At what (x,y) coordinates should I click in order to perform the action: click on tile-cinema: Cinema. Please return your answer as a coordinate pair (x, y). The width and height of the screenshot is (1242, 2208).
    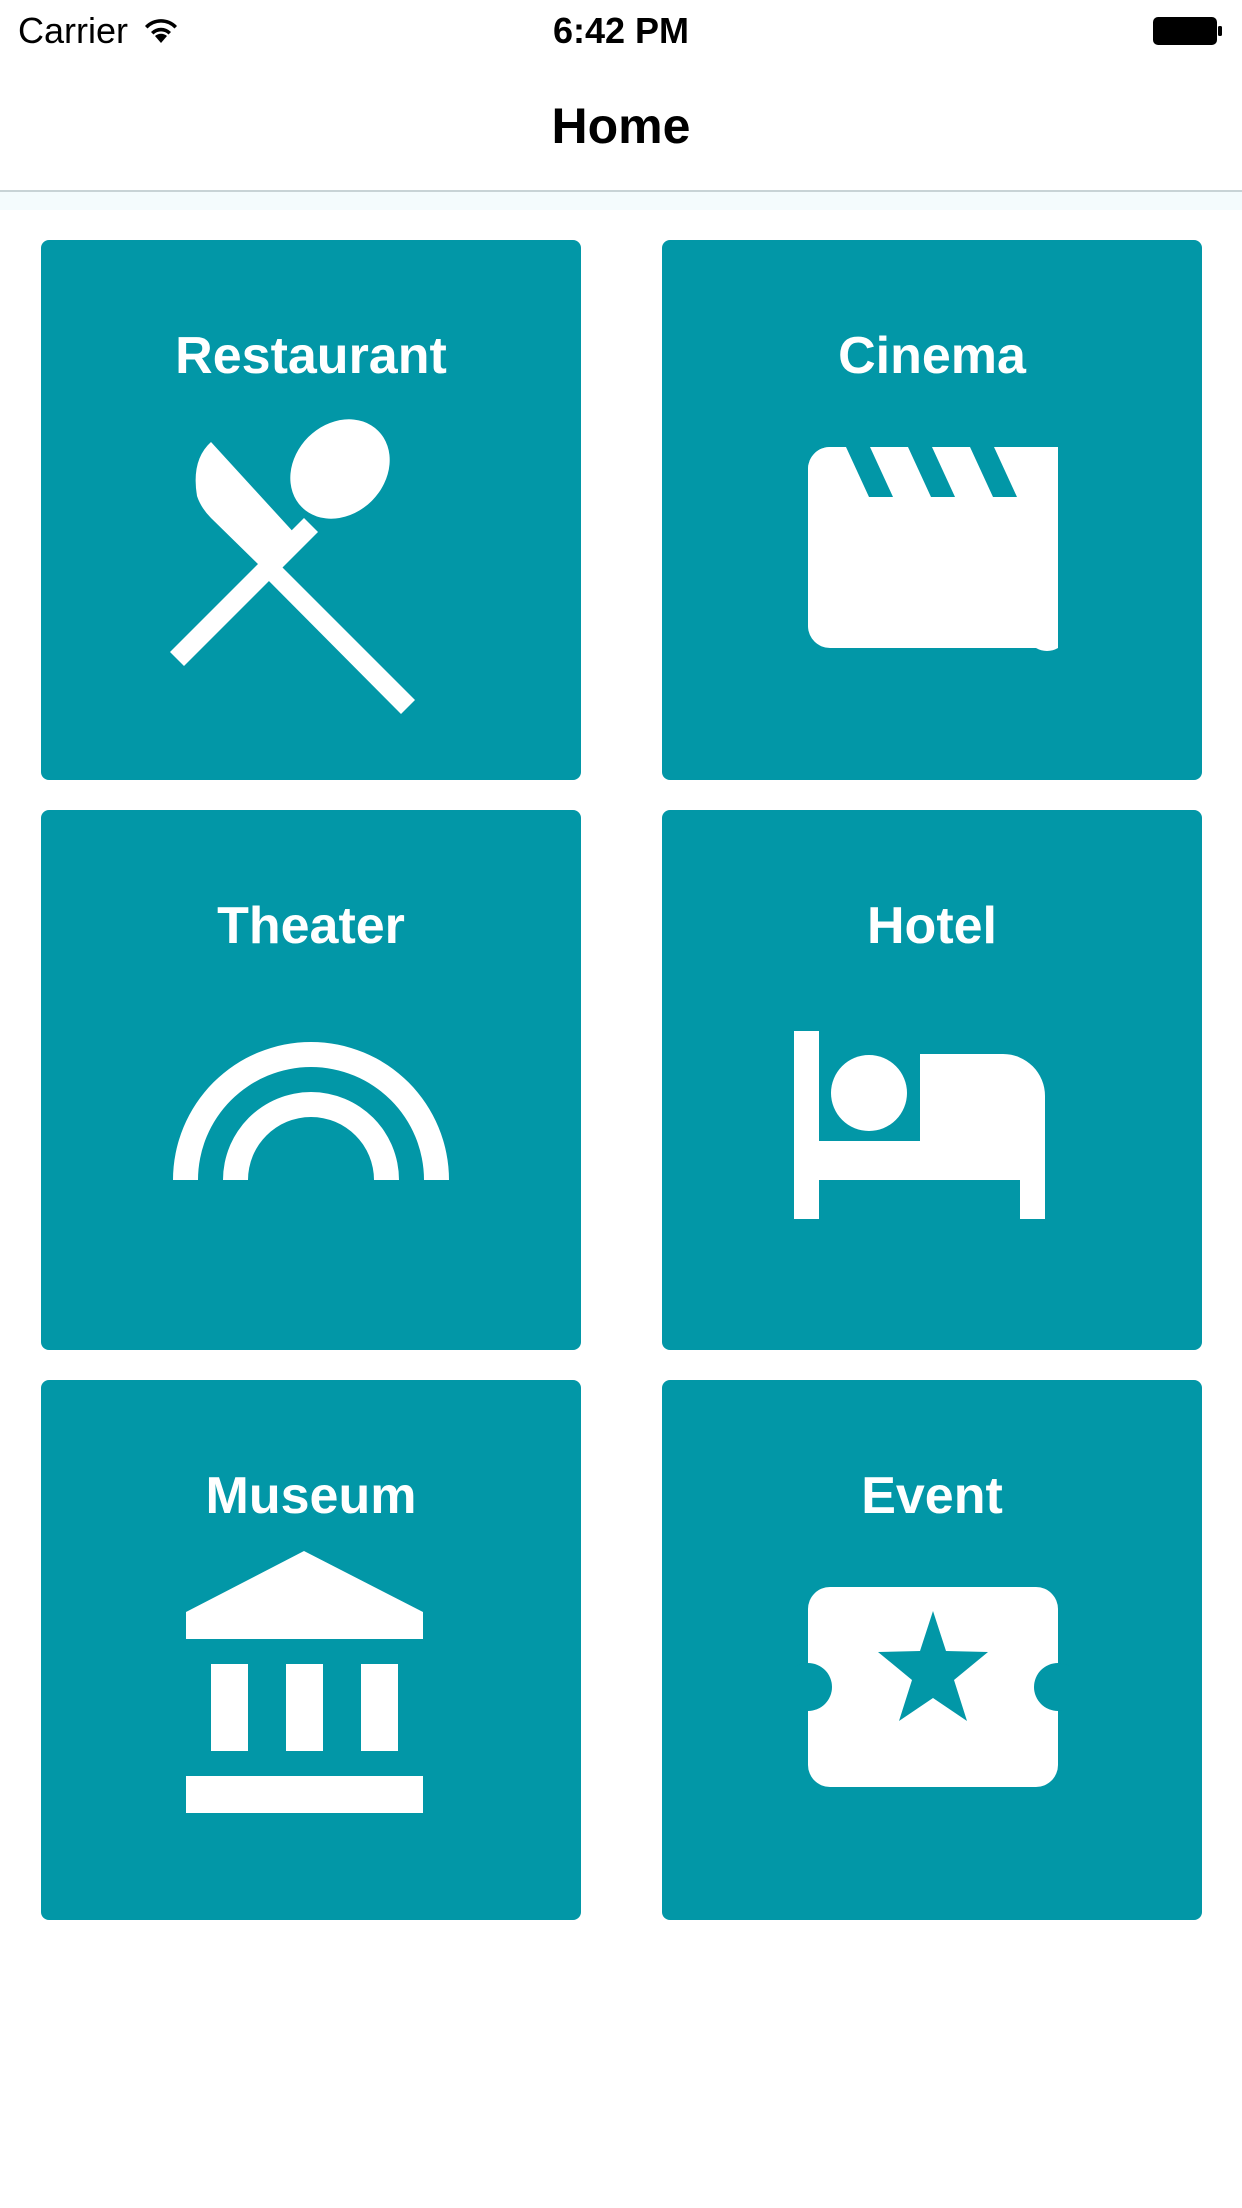
    Looking at the image, I should click on (932, 510).